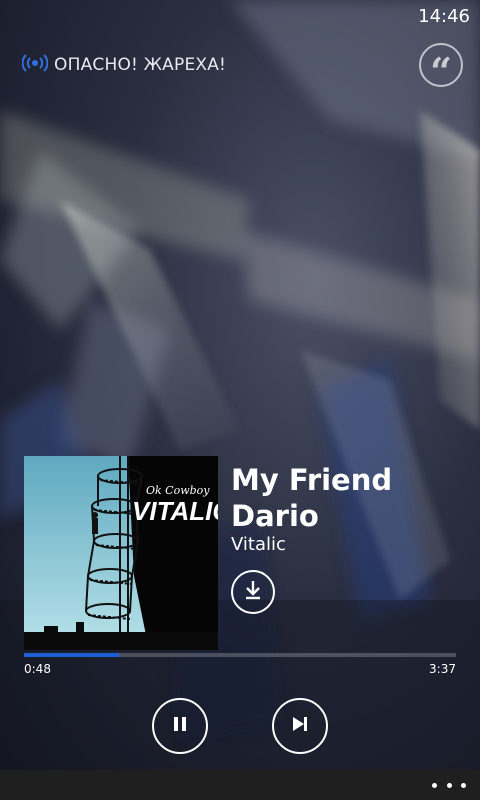 The image size is (480, 800). I want to click on quote-button: “, so click(441, 67).